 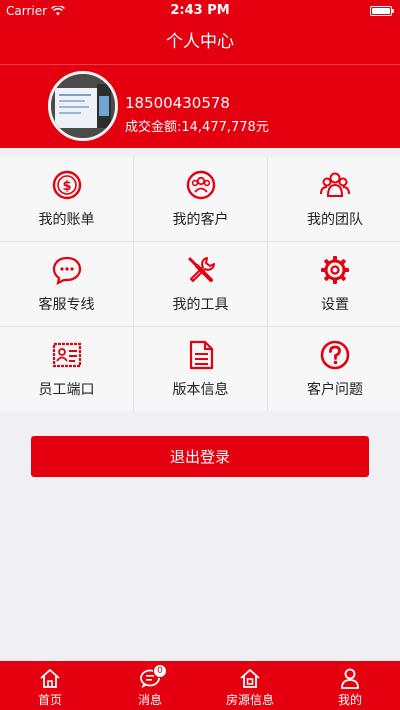 I want to click on tab-bar: 首页 0 消息 房源信息 我的, so click(x=200, y=685).